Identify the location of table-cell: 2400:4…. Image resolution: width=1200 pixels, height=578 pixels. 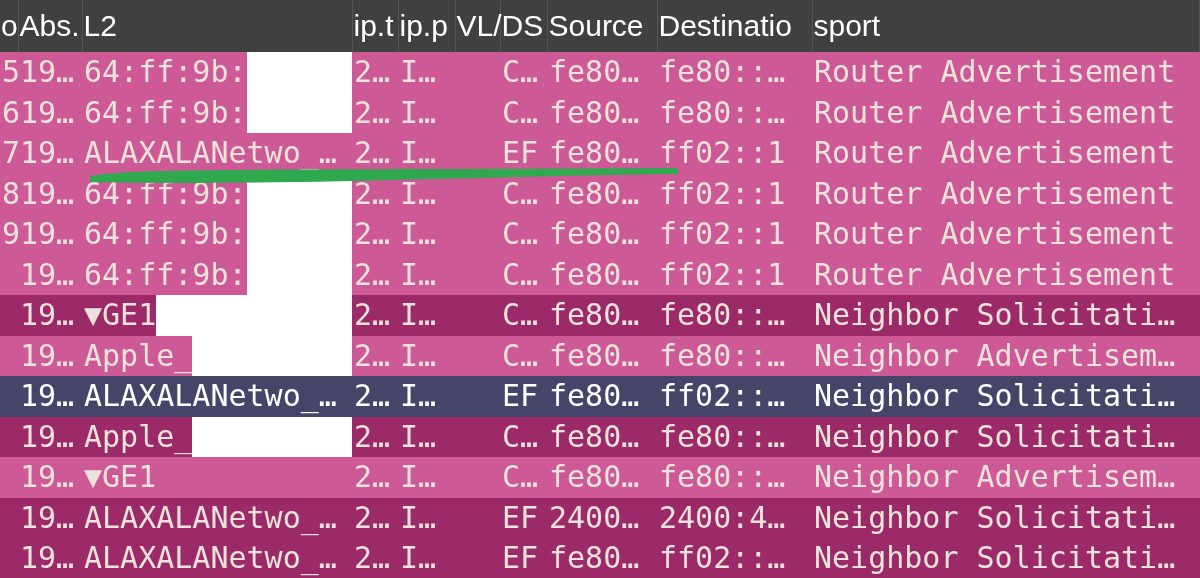
(722, 517).